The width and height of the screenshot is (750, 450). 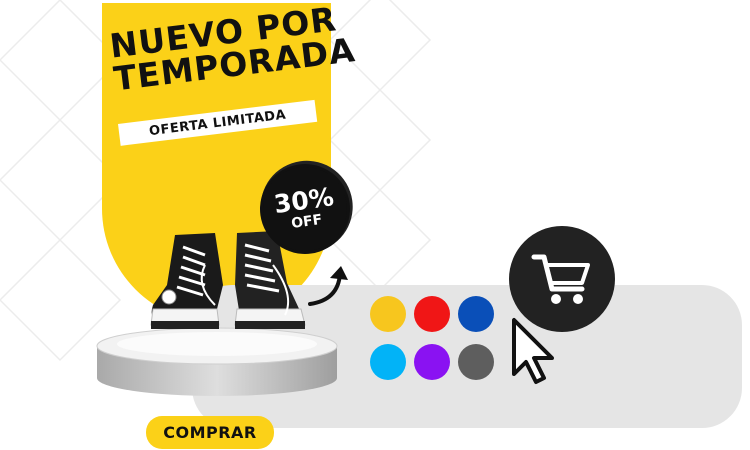 I want to click on color-swatch-sky-blue, so click(x=388, y=362).